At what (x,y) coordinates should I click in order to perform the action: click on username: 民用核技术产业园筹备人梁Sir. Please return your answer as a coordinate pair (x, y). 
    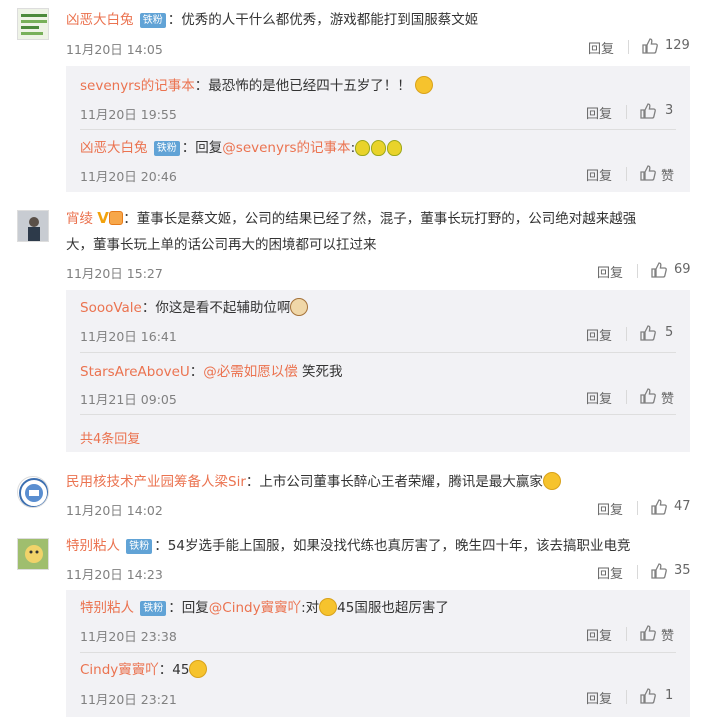
    Looking at the image, I should click on (156, 482).